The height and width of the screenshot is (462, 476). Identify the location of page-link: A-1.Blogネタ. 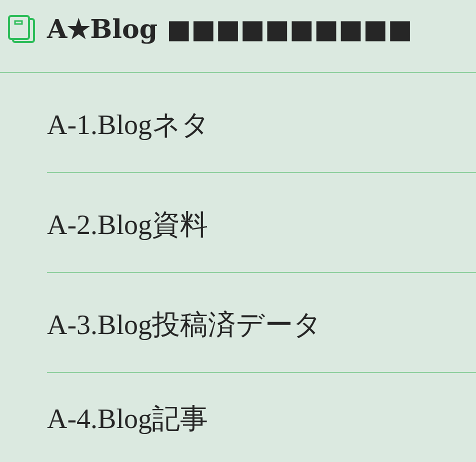
(128, 125).